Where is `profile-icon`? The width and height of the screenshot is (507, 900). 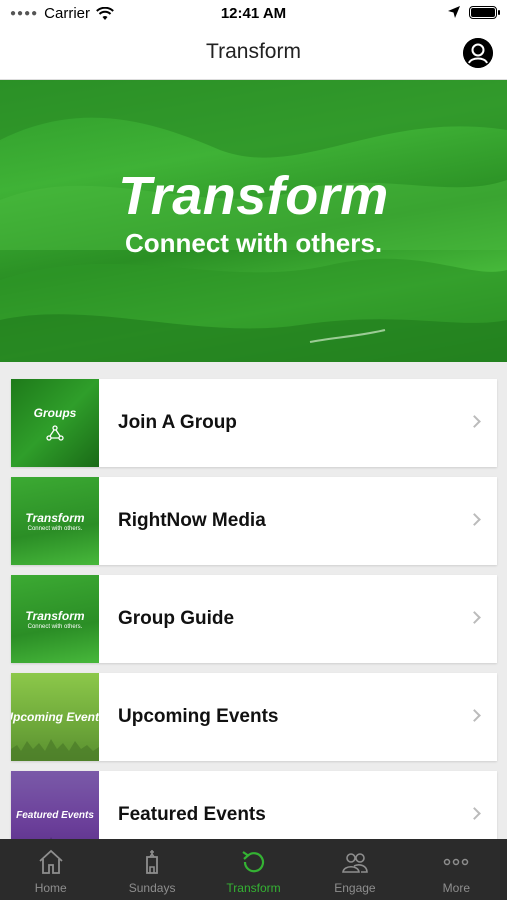
profile-icon is located at coordinates (478, 53).